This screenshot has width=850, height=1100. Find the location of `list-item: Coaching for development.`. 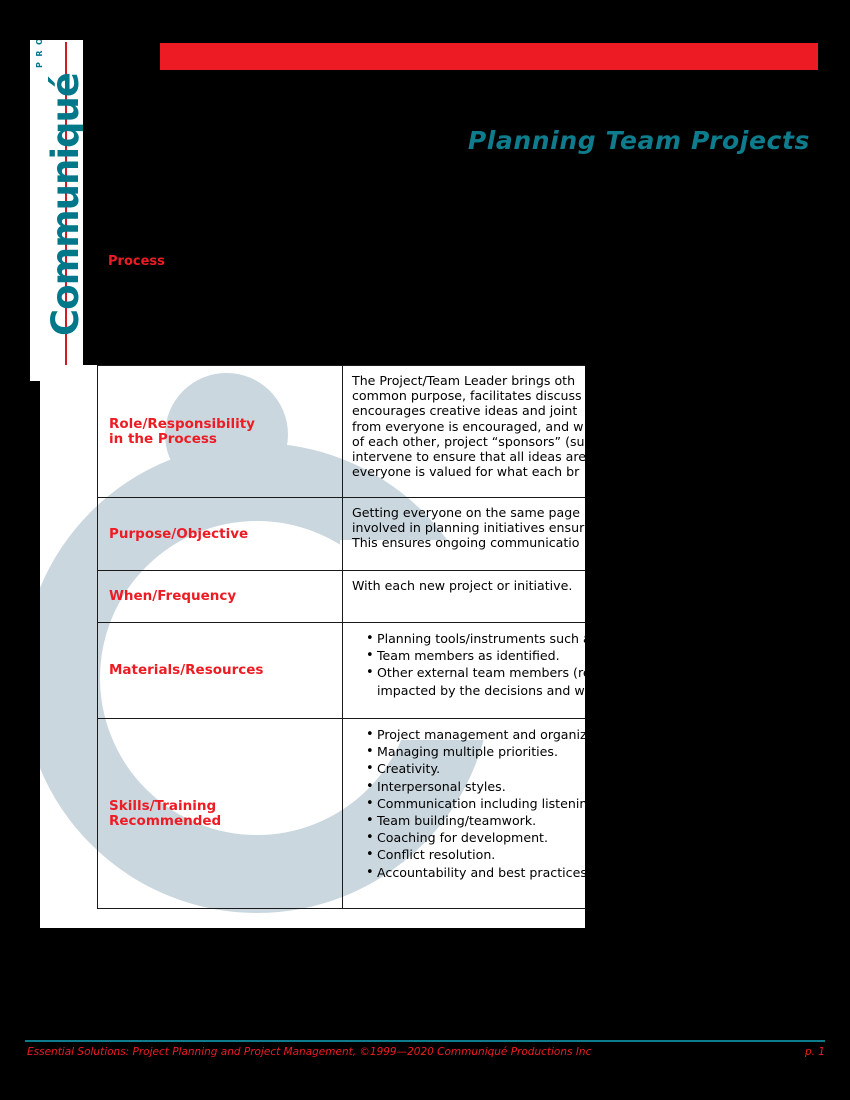

list-item: Coaching for development. is located at coordinates (475, 837).